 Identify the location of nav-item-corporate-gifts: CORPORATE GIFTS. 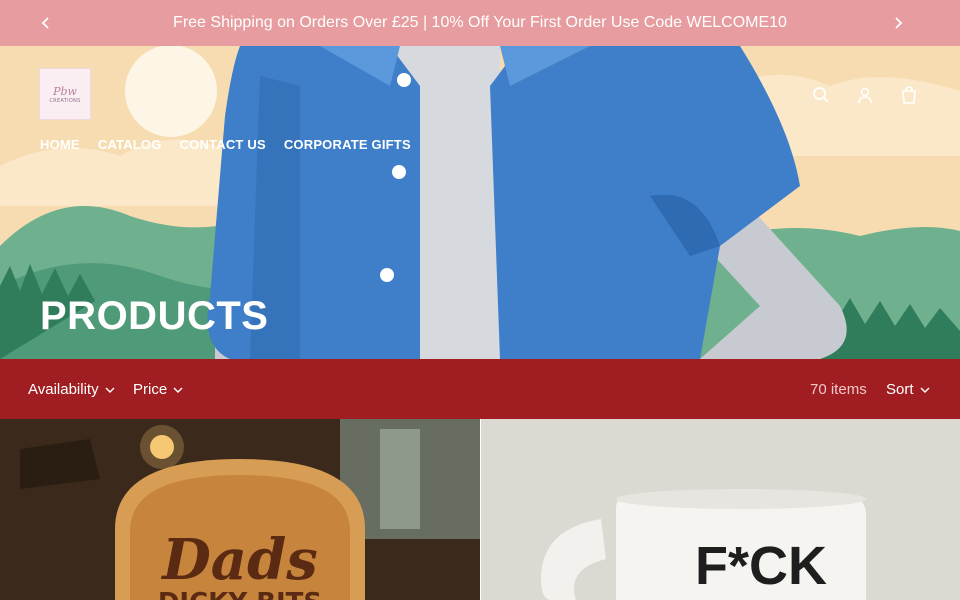
(347, 144).